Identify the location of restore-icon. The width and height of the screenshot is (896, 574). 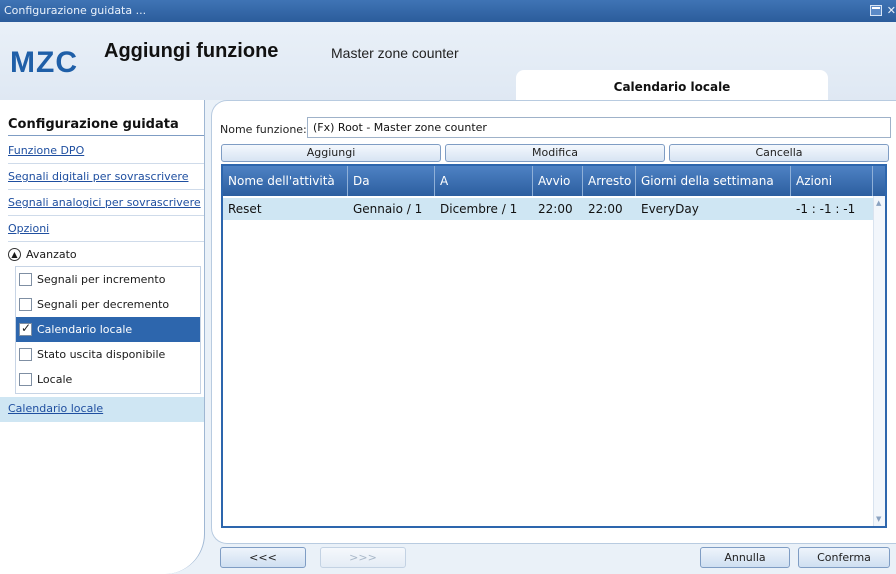
(876, 10).